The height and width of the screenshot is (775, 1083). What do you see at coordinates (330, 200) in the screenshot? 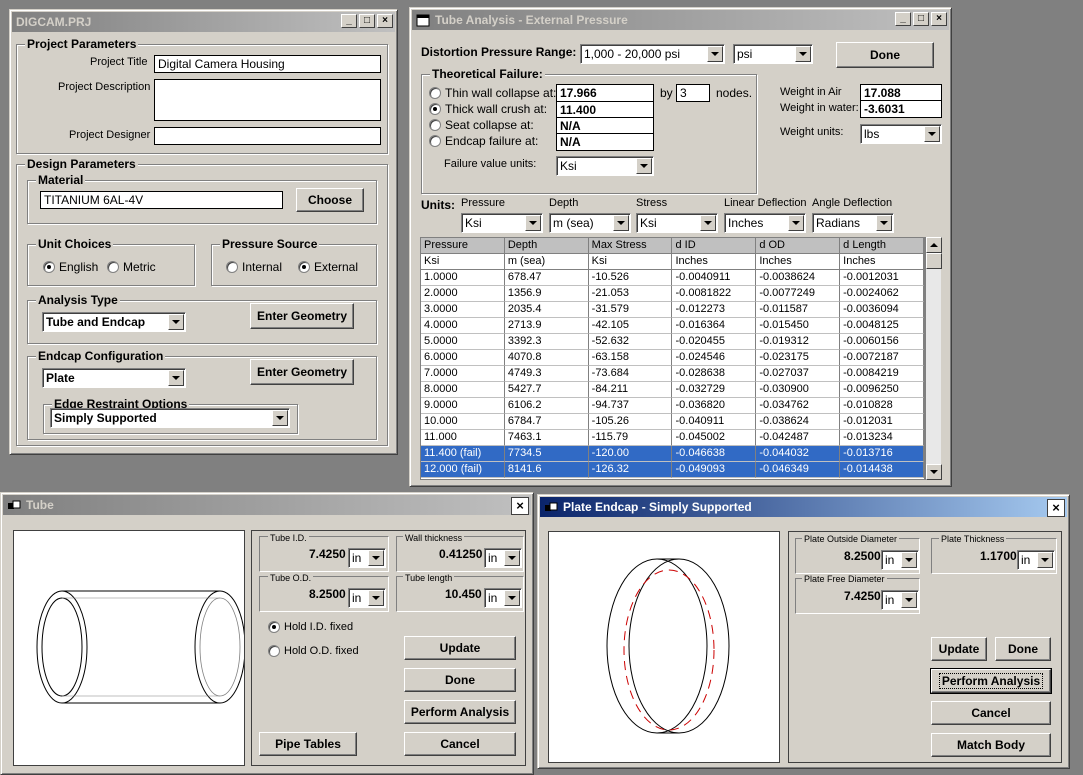
I see `choose-button: Choose` at bounding box center [330, 200].